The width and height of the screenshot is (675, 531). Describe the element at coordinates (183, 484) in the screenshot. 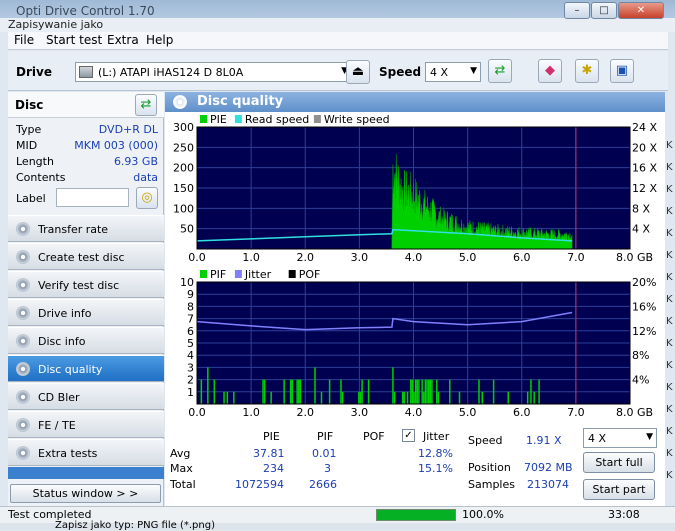

I see `stats-total-label: Total` at that location.